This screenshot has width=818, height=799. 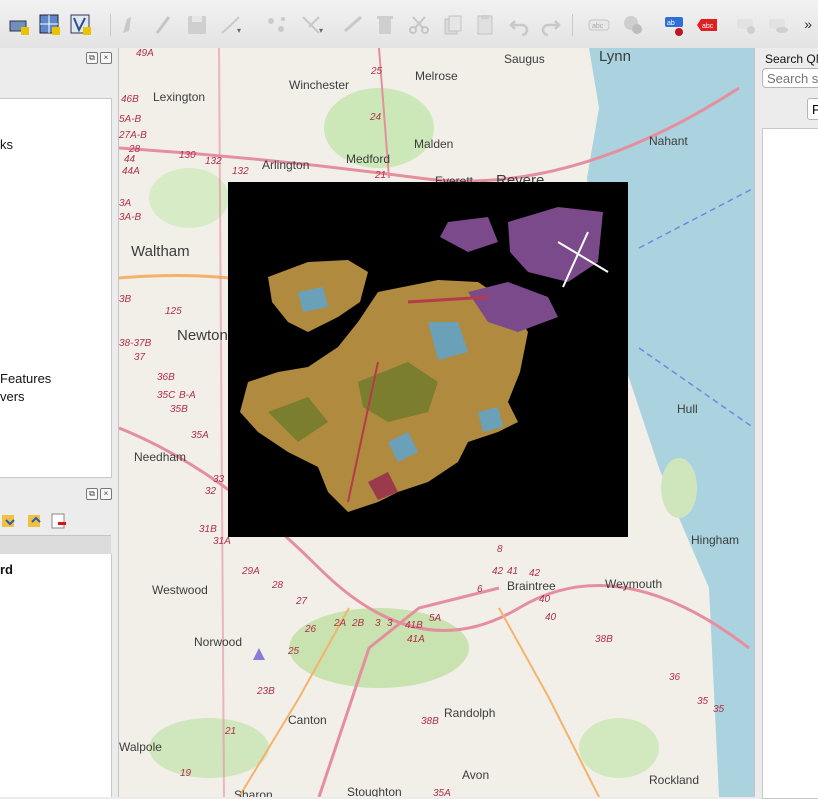 What do you see at coordinates (277, 25) in the screenshot?
I see `node-tool-icon` at bounding box center [277, 25].